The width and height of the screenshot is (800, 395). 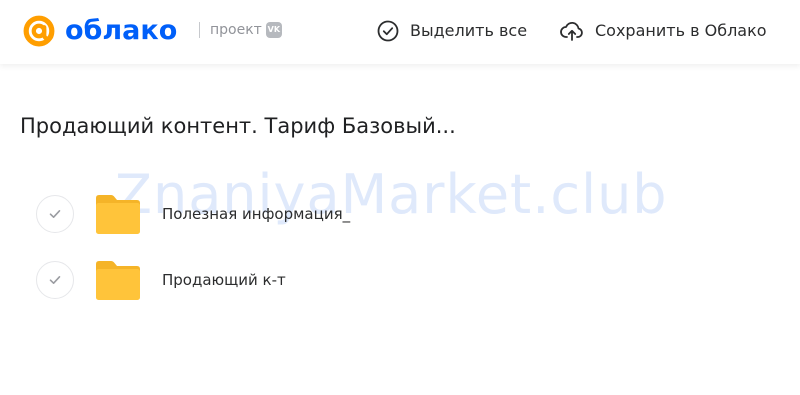 I want to click on save-to-cloud-button: Сохранить в Облако, so click(x=663, y=31).